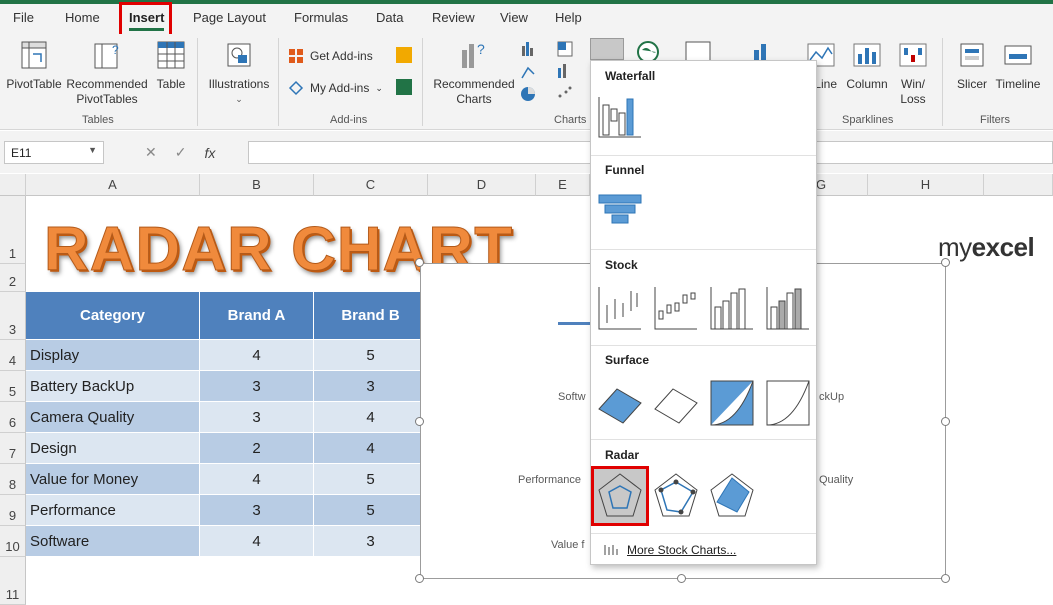 The image size is (1053, 605). What do you see at coordinates (13, 541) in the screenshot?
I see `row-header: 10` at bounding box center [13, 541].